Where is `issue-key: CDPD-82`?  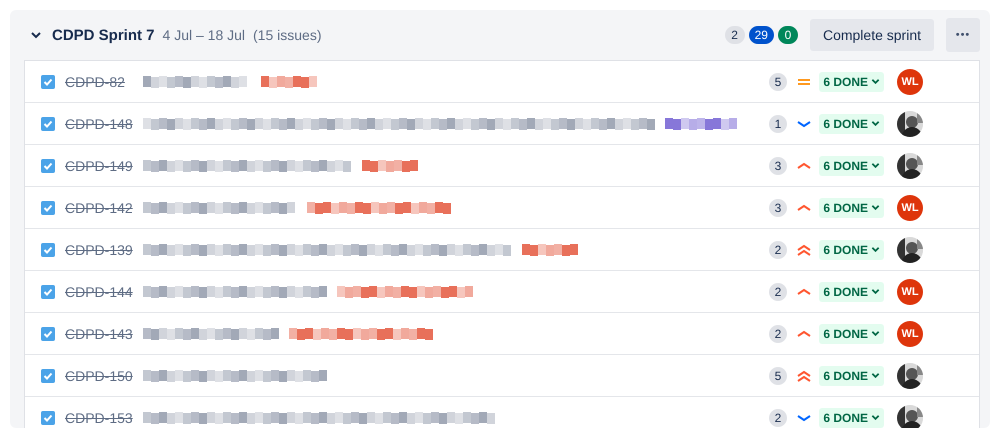 issue-key: CDPD-82 is located at coordinates (102, 82).